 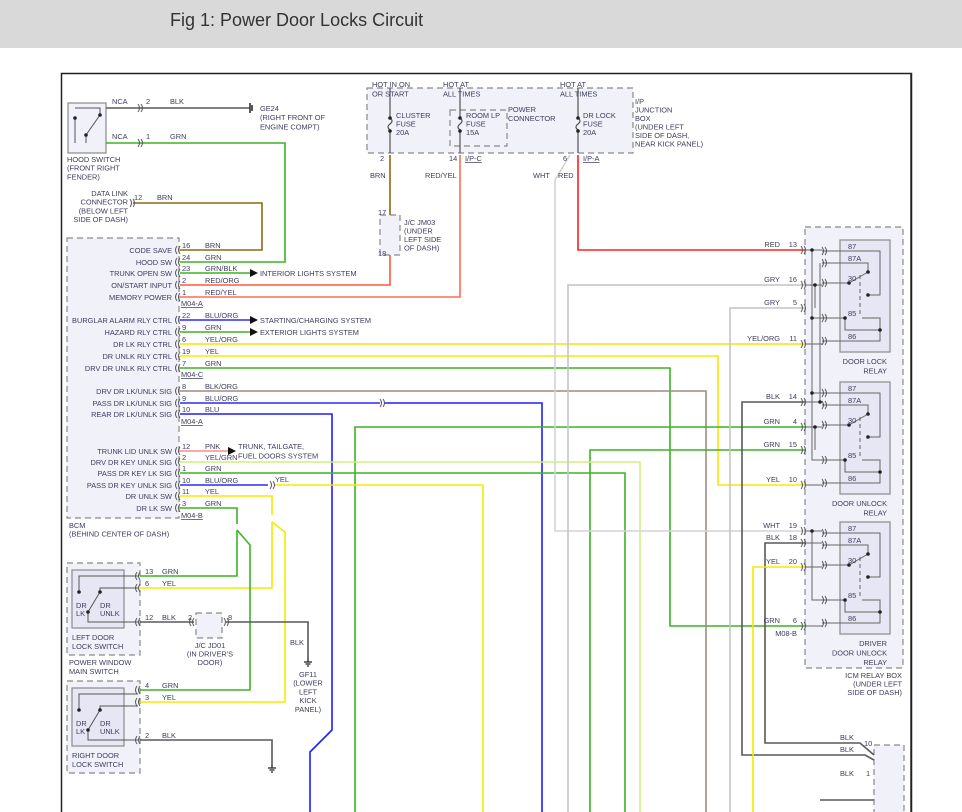 I want to click on hood-switch-label: HOOD SWITCH, so click(x=93, y=159).